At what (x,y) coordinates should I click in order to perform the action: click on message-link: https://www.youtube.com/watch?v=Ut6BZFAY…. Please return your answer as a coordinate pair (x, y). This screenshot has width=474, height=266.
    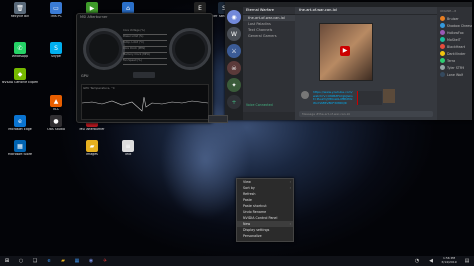
    Looking at the image, I should click on (333, 97).